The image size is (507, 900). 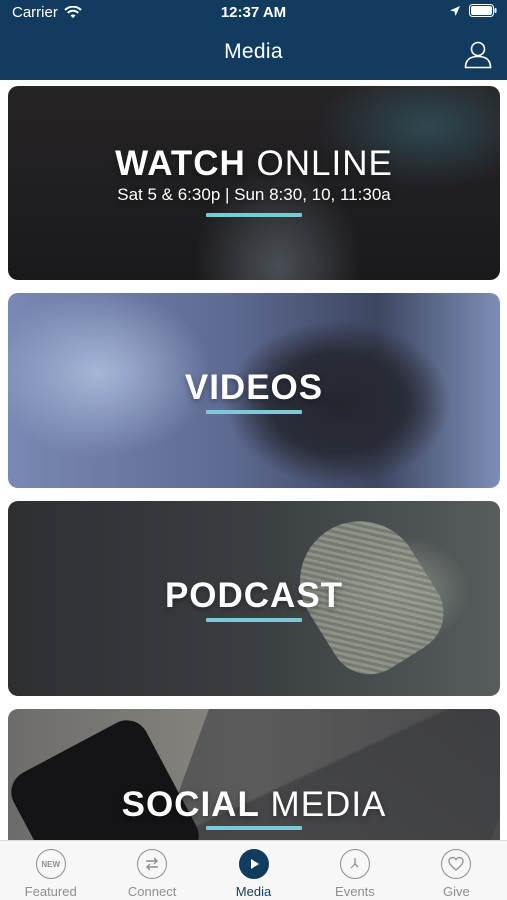 I want to click on tab-featured: NEW Featured, so click(x=50, y=870).